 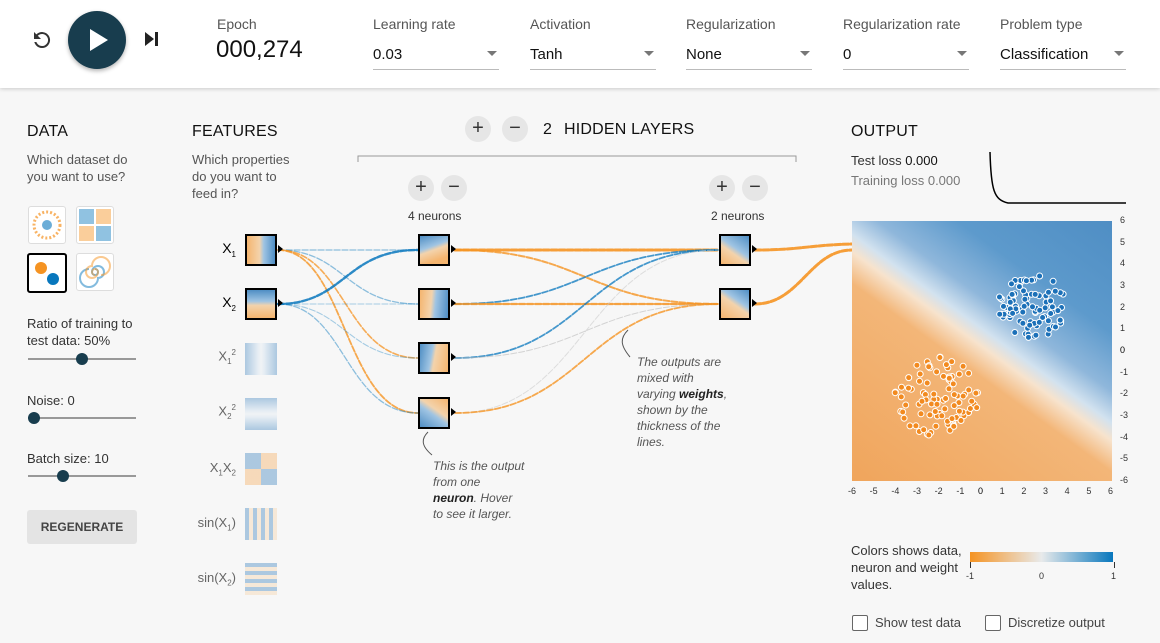 I want to click on discretize-output-label: Discretize output, so click(x=1056, y=622).